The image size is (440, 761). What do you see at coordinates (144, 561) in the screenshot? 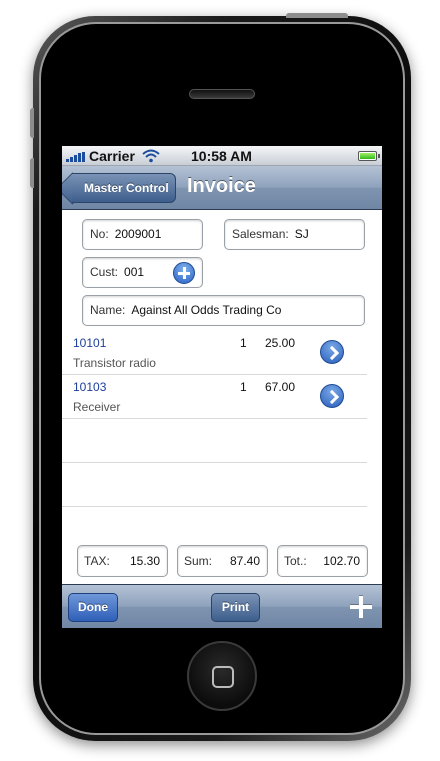
I see `tax-value: 15.30` at bounding box center [144, 561].